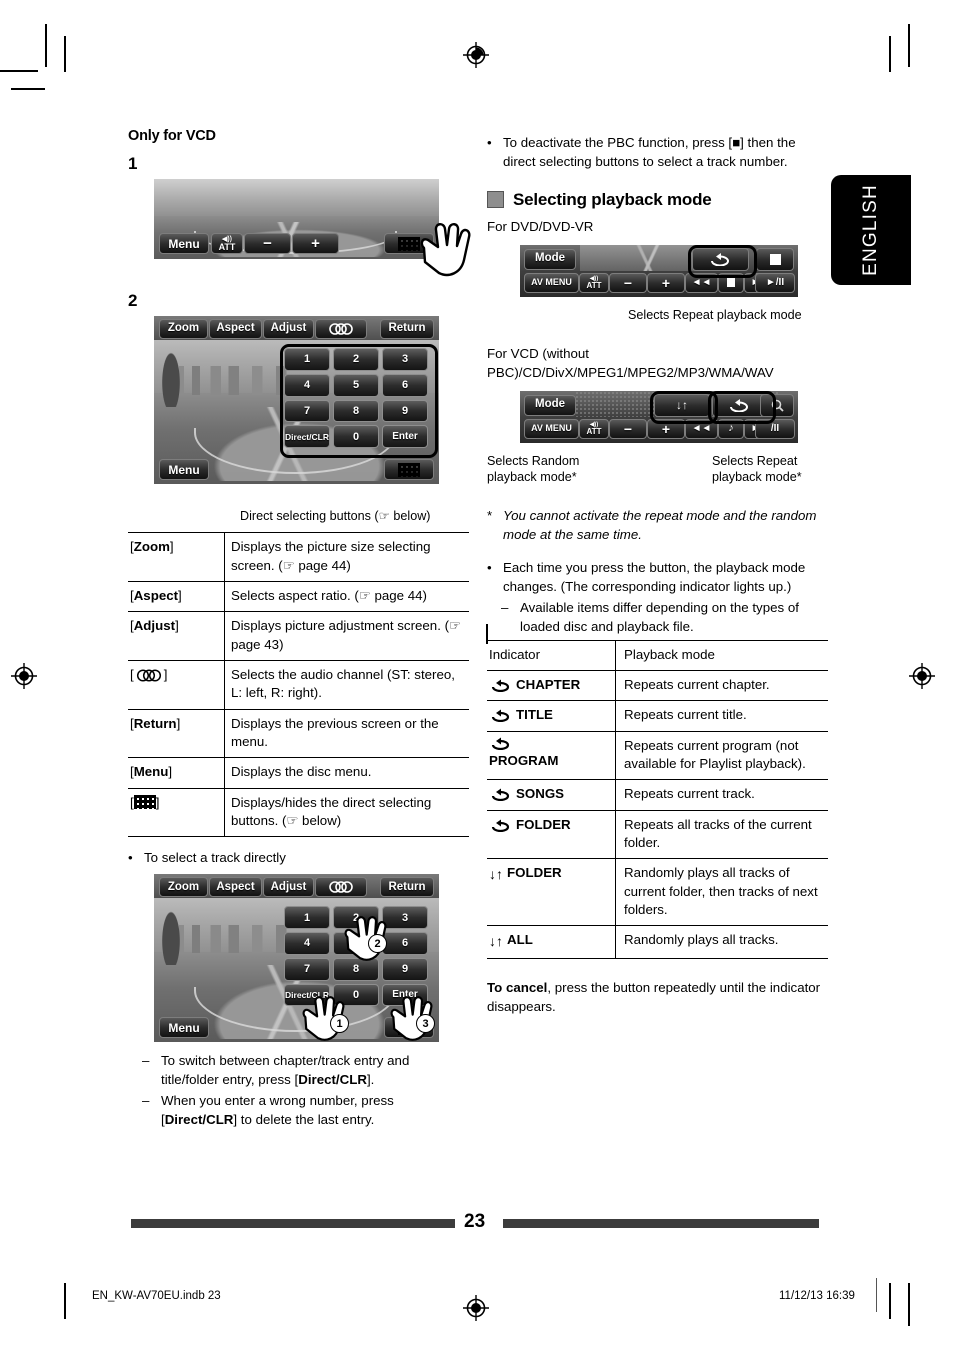  I want to click on key-6: 6, so click(405, 385).